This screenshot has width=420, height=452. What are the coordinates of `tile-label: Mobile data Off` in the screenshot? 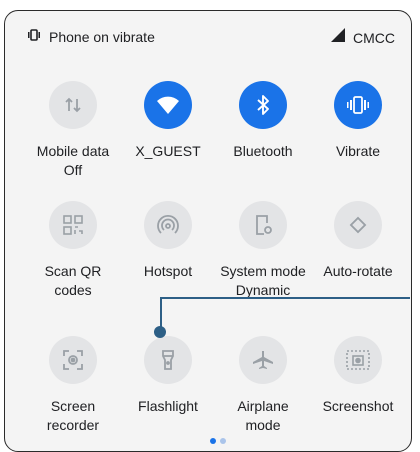 It's located at (73, 160).